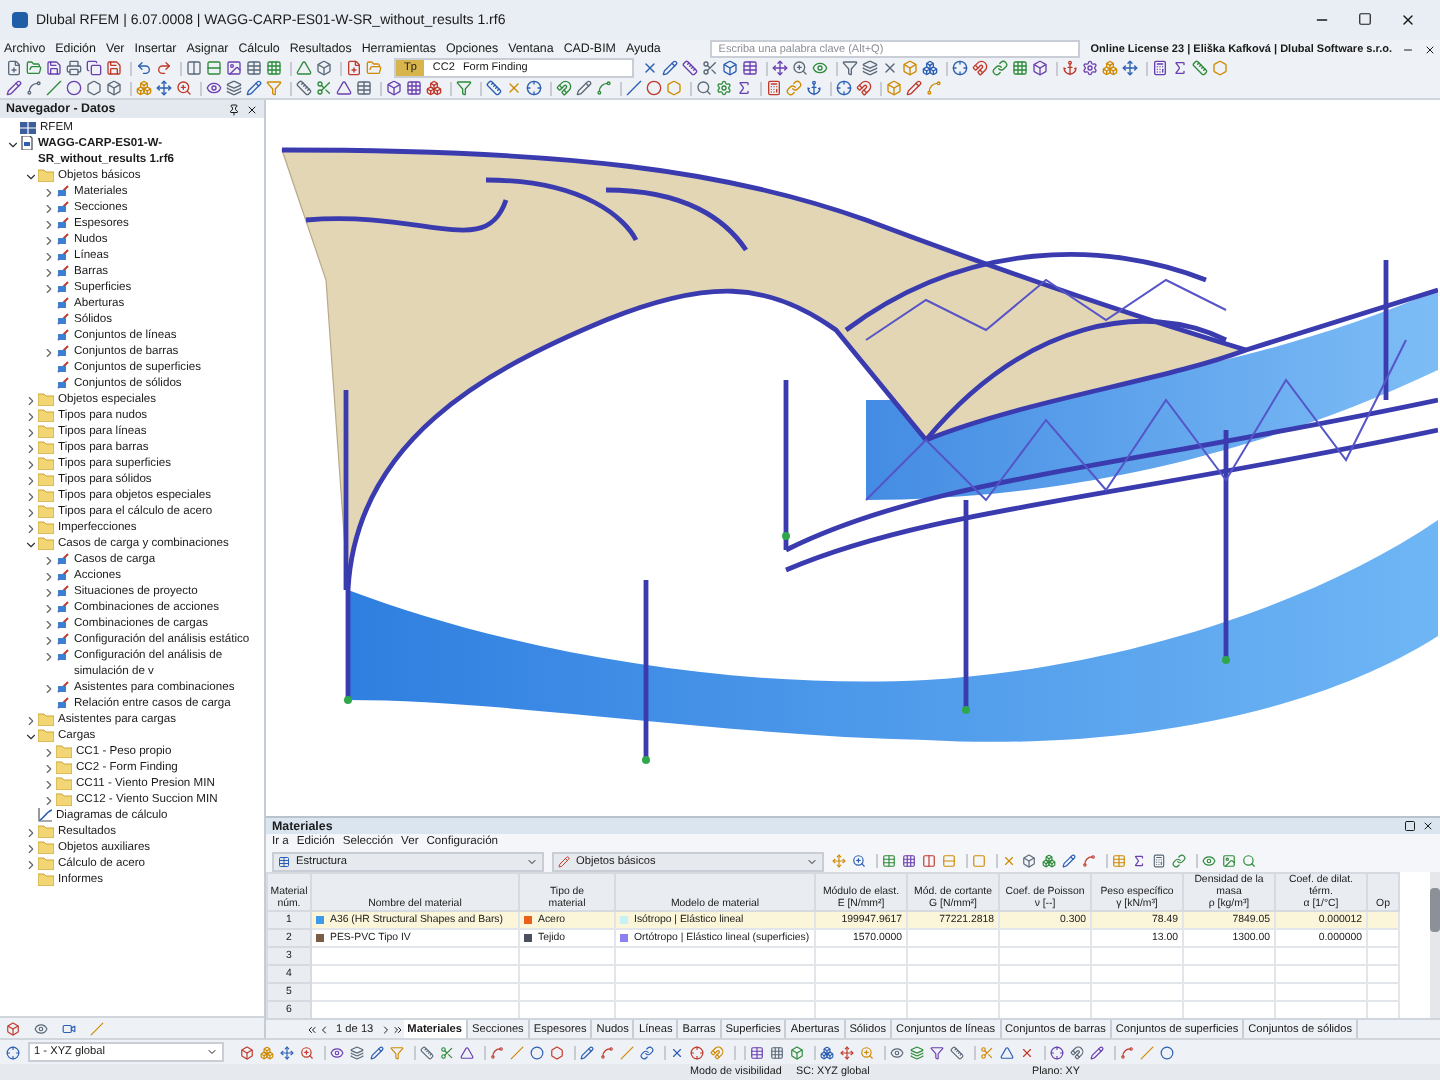 This screenshot has width=1440, height=1080. What do you see at coordinates (859, 861) in the screenshot?
I see `zoom-in-icon` at bounding box center [859, 861].